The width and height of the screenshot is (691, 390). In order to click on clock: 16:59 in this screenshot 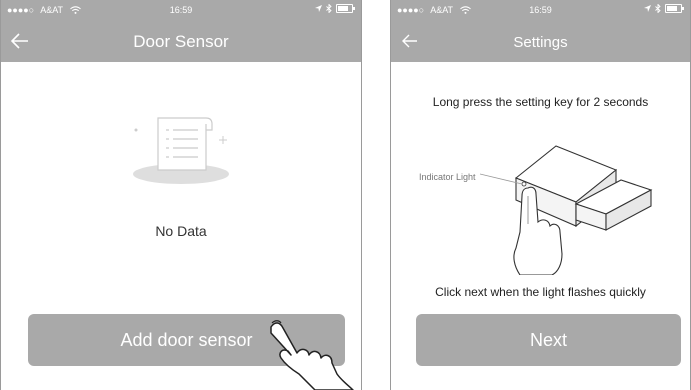, I will do `click(181, 10)`.